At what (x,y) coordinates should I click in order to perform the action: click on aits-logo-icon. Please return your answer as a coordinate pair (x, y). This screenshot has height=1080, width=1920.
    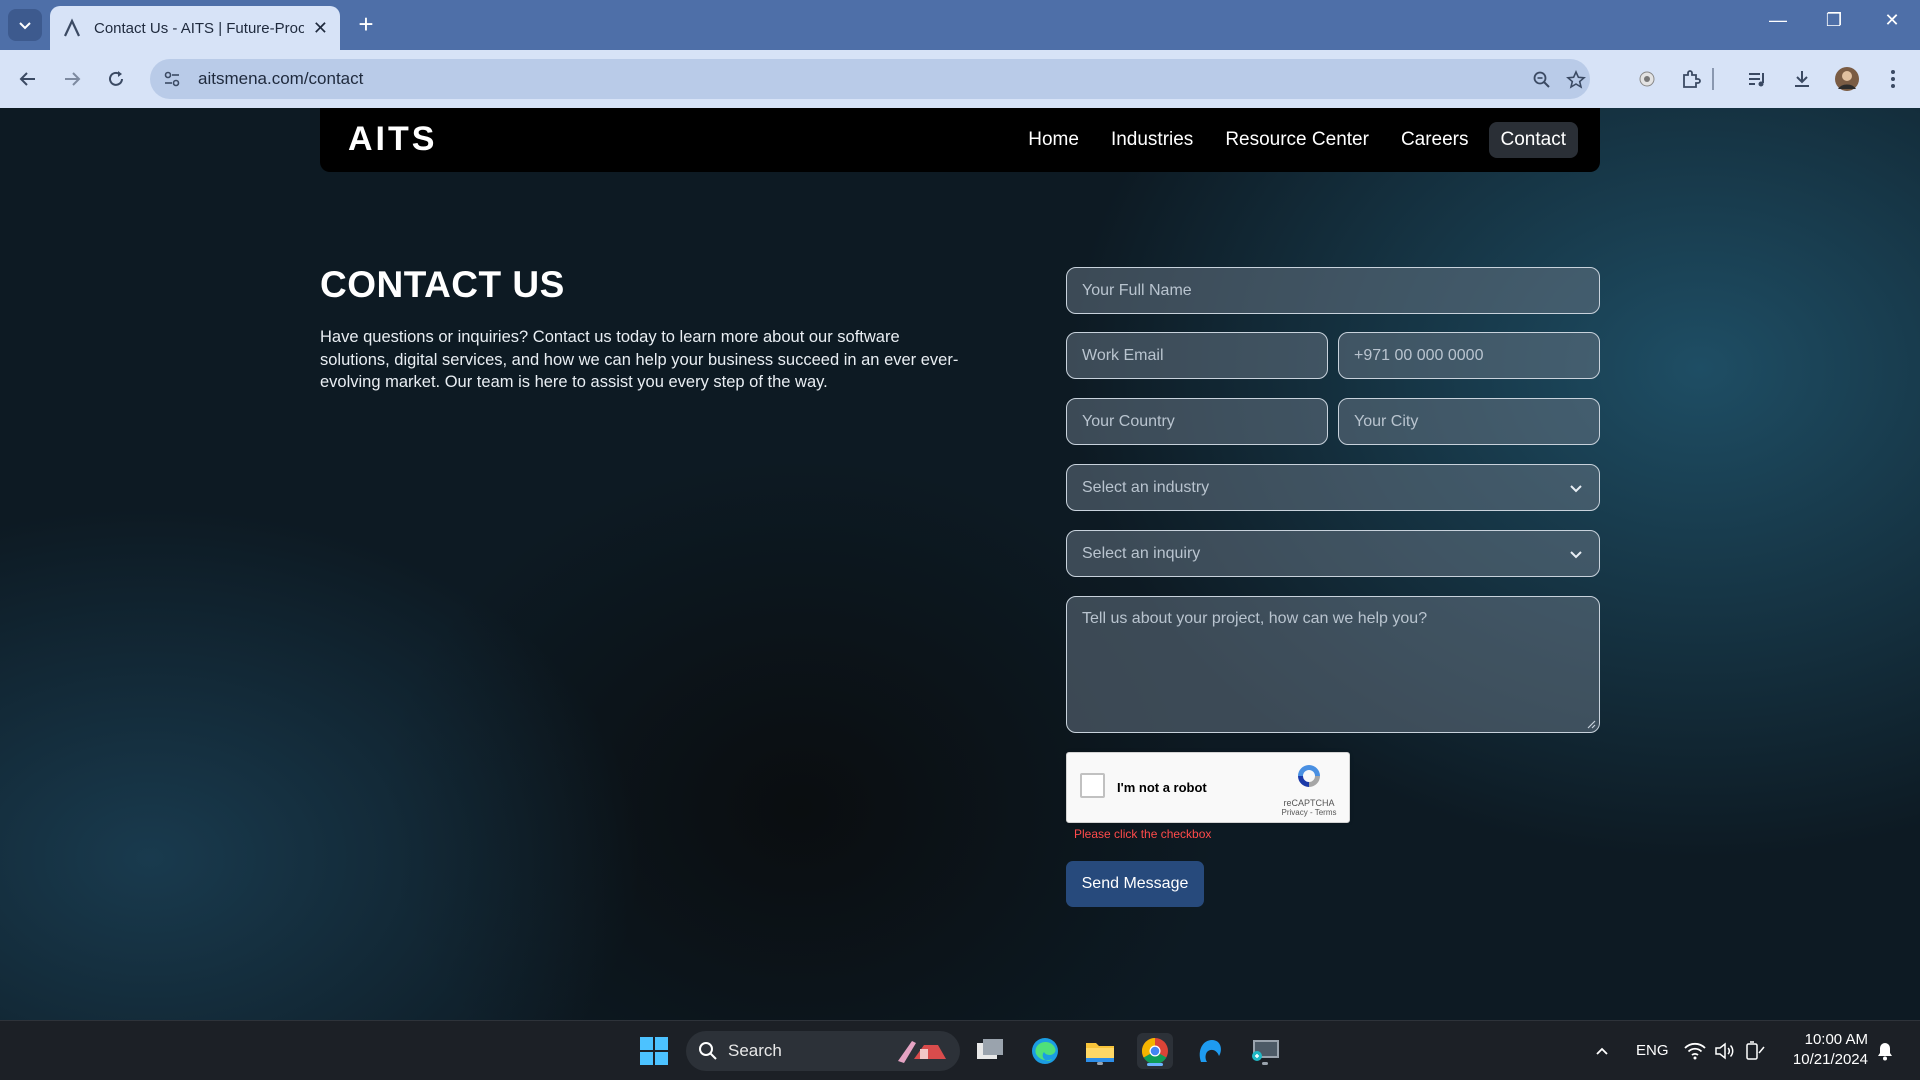
    Looking at the image, I should click on (73, 28).